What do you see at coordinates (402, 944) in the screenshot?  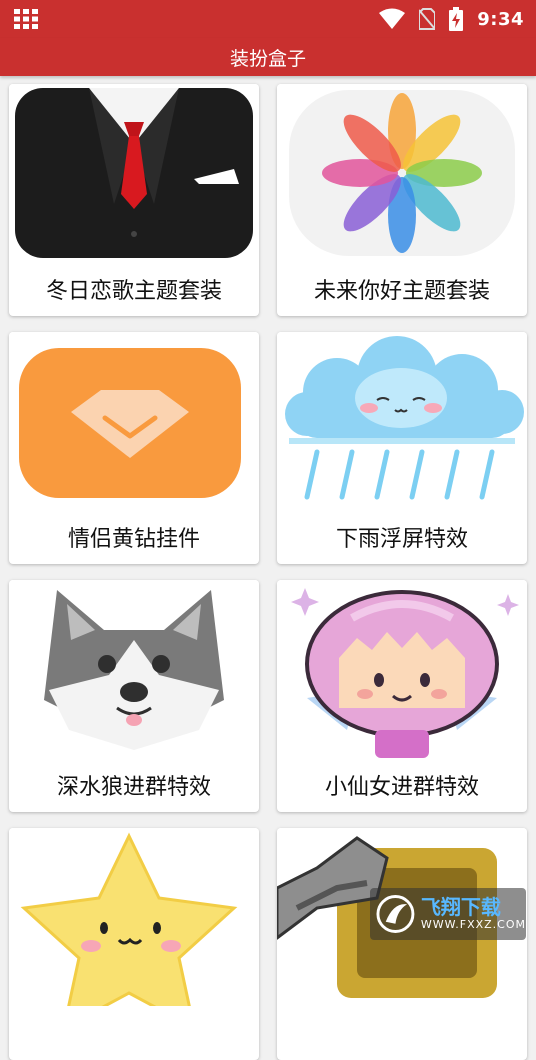 I see `grid-item-robot` at bounding box center [402, 944].